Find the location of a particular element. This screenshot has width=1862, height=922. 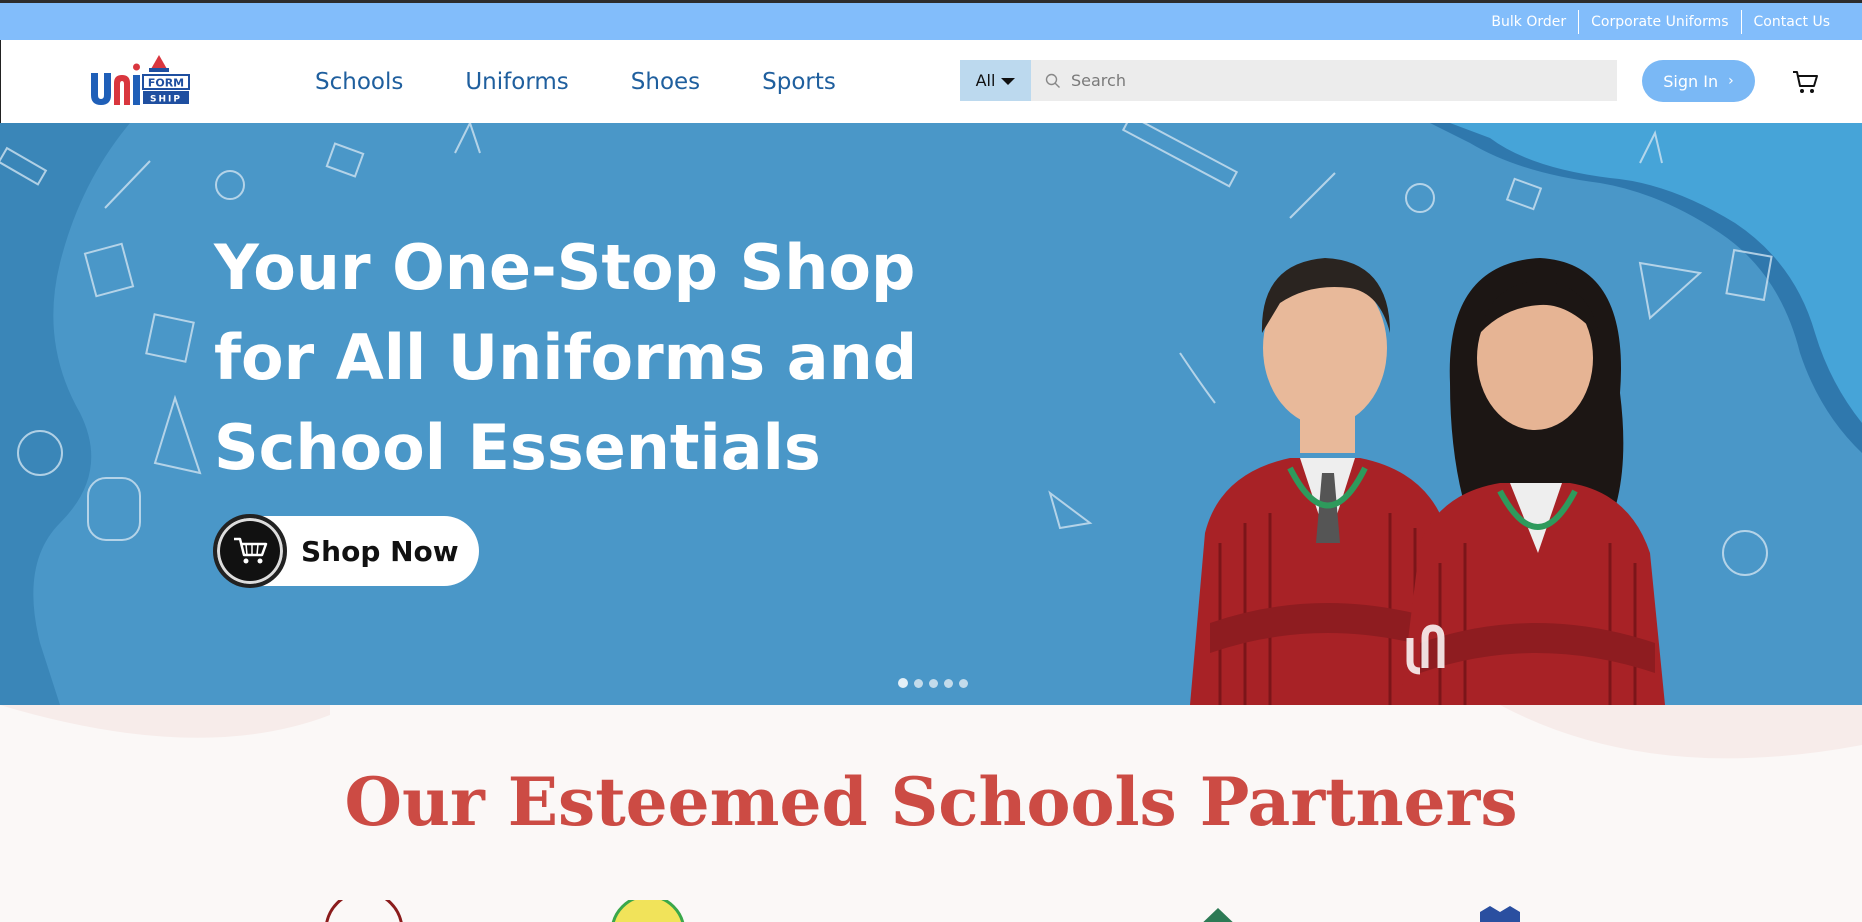

partners-title: Our Esteemed Schools Partners is located at coordinates (931, 802).